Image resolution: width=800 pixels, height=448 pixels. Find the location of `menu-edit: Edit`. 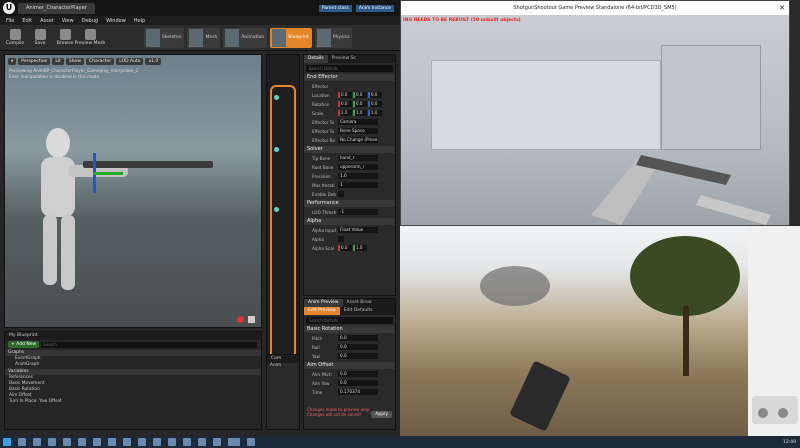

menu-edit: Edit is located at coordinates (27, 21).